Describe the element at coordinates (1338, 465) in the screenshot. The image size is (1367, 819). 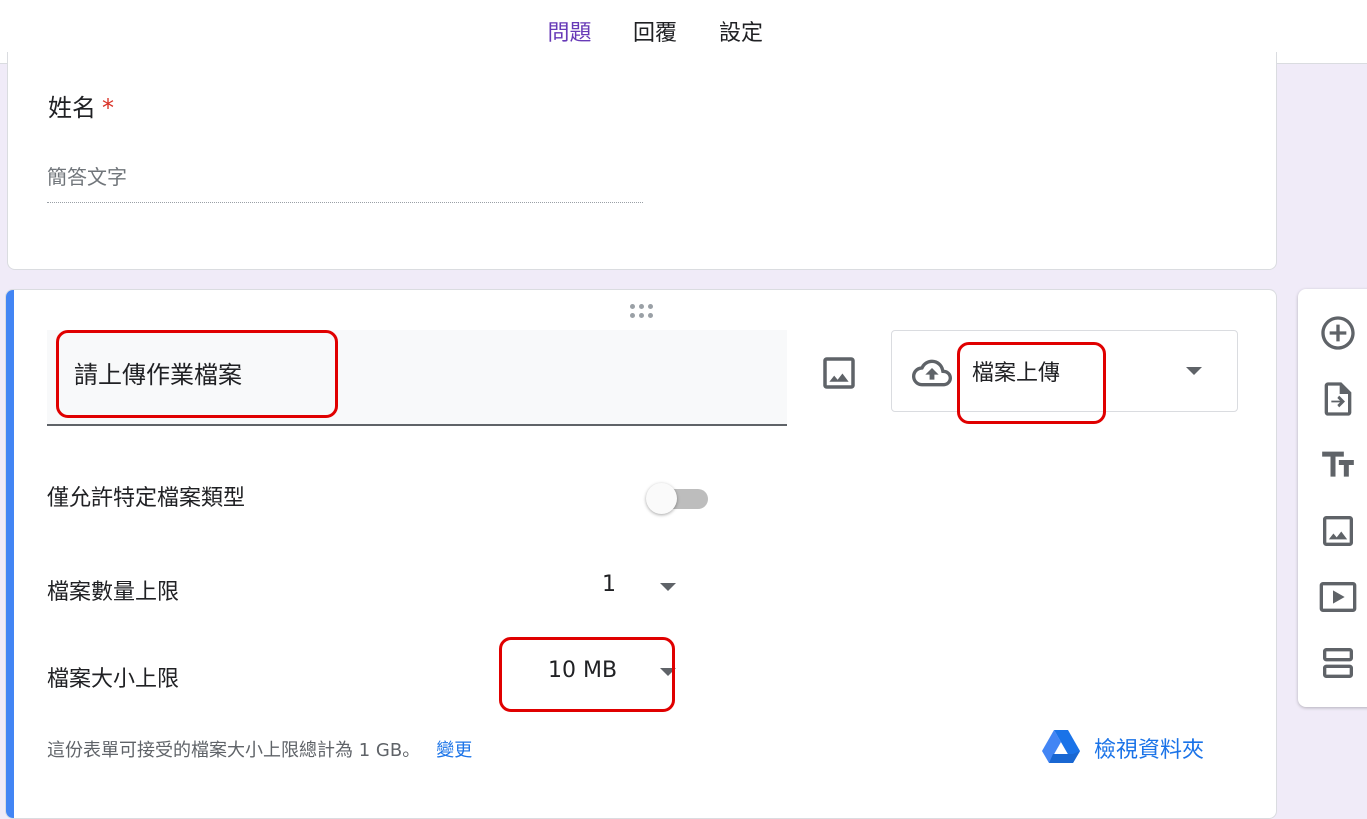
I see `add-title-icon` at that location.